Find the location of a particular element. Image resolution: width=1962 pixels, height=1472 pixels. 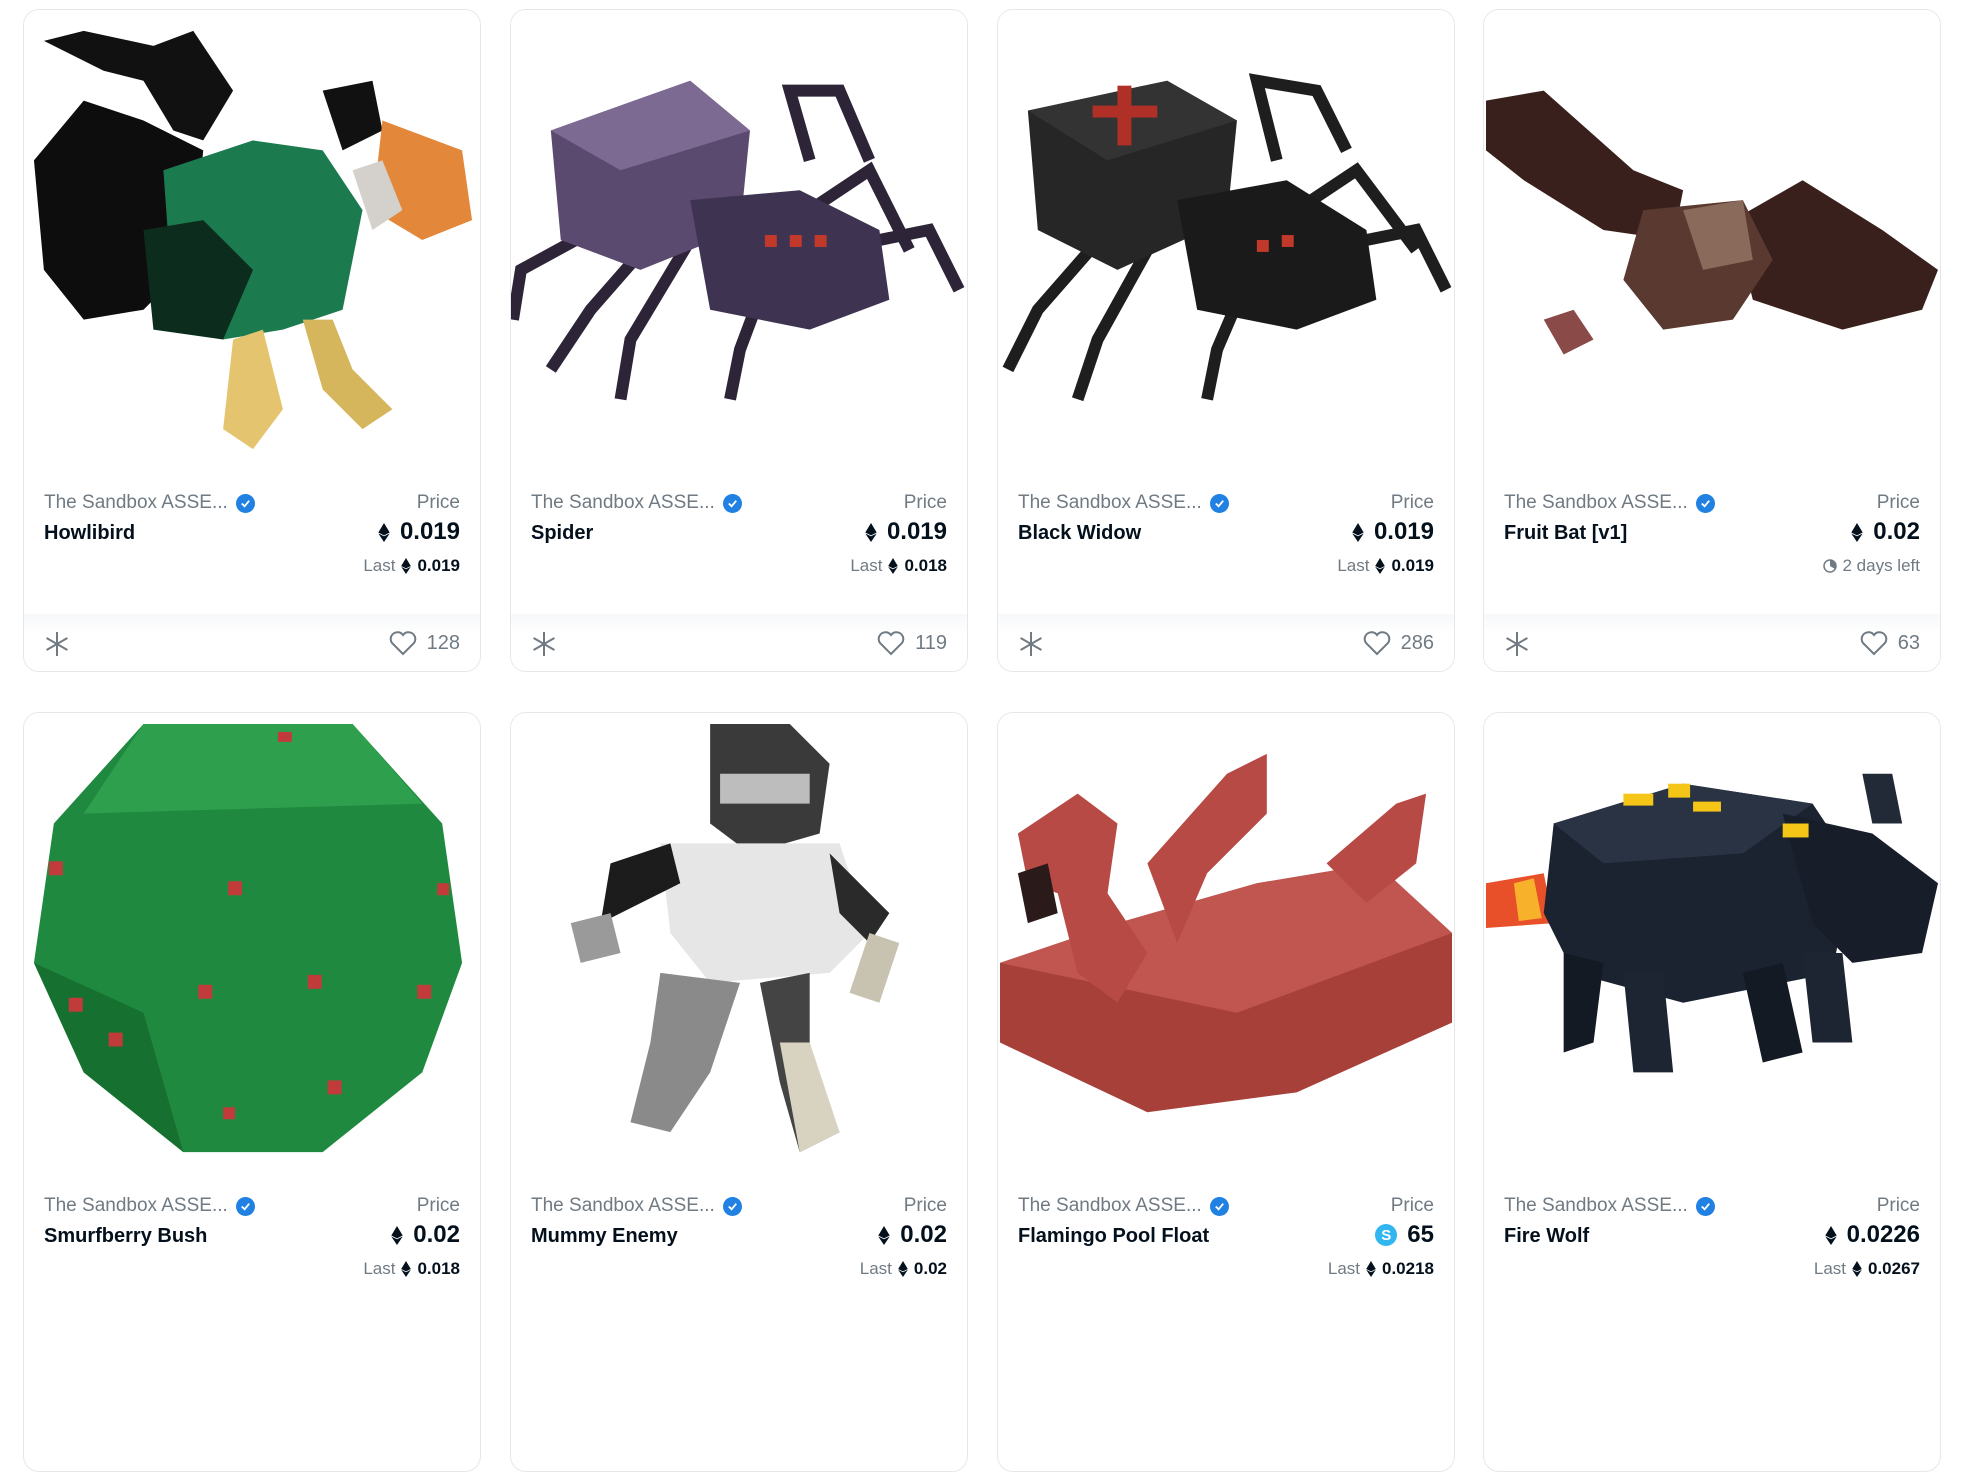

asset-name: Flamingo Pool Float is located at coordinates (1113, 1236).